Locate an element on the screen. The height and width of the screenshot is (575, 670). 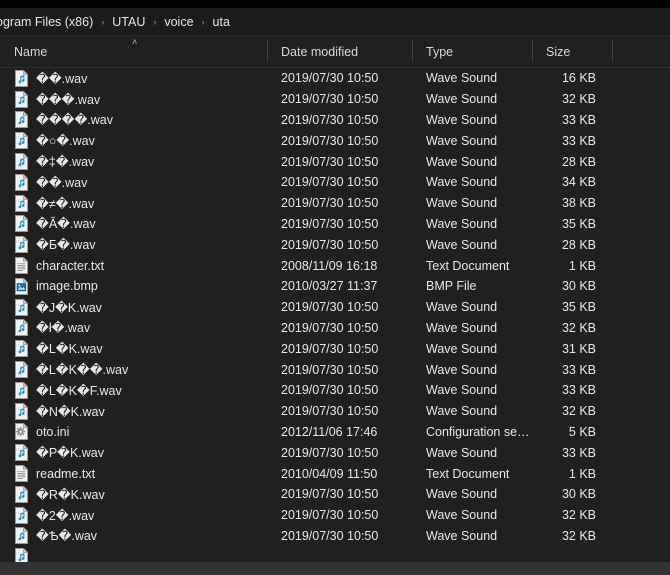
column-header-type: Type is located at coordinates (473, 52).